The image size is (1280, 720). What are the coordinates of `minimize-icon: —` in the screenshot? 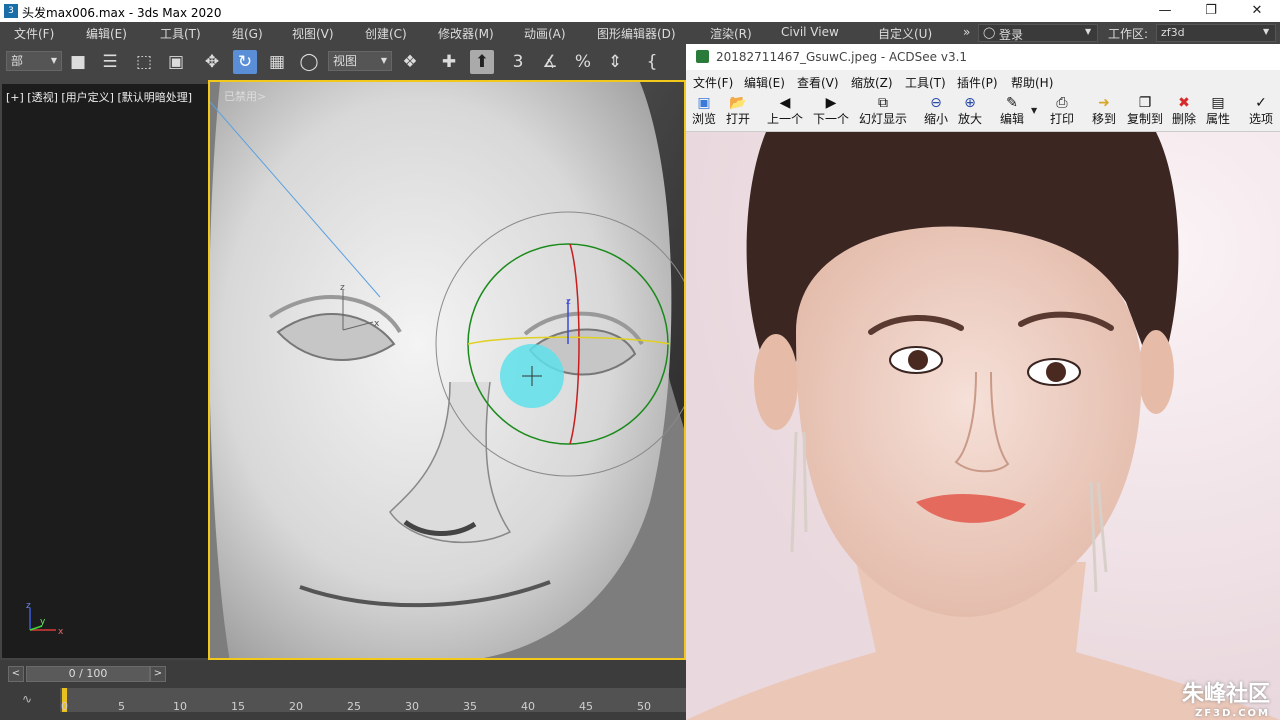 It's located at (1165, 11).